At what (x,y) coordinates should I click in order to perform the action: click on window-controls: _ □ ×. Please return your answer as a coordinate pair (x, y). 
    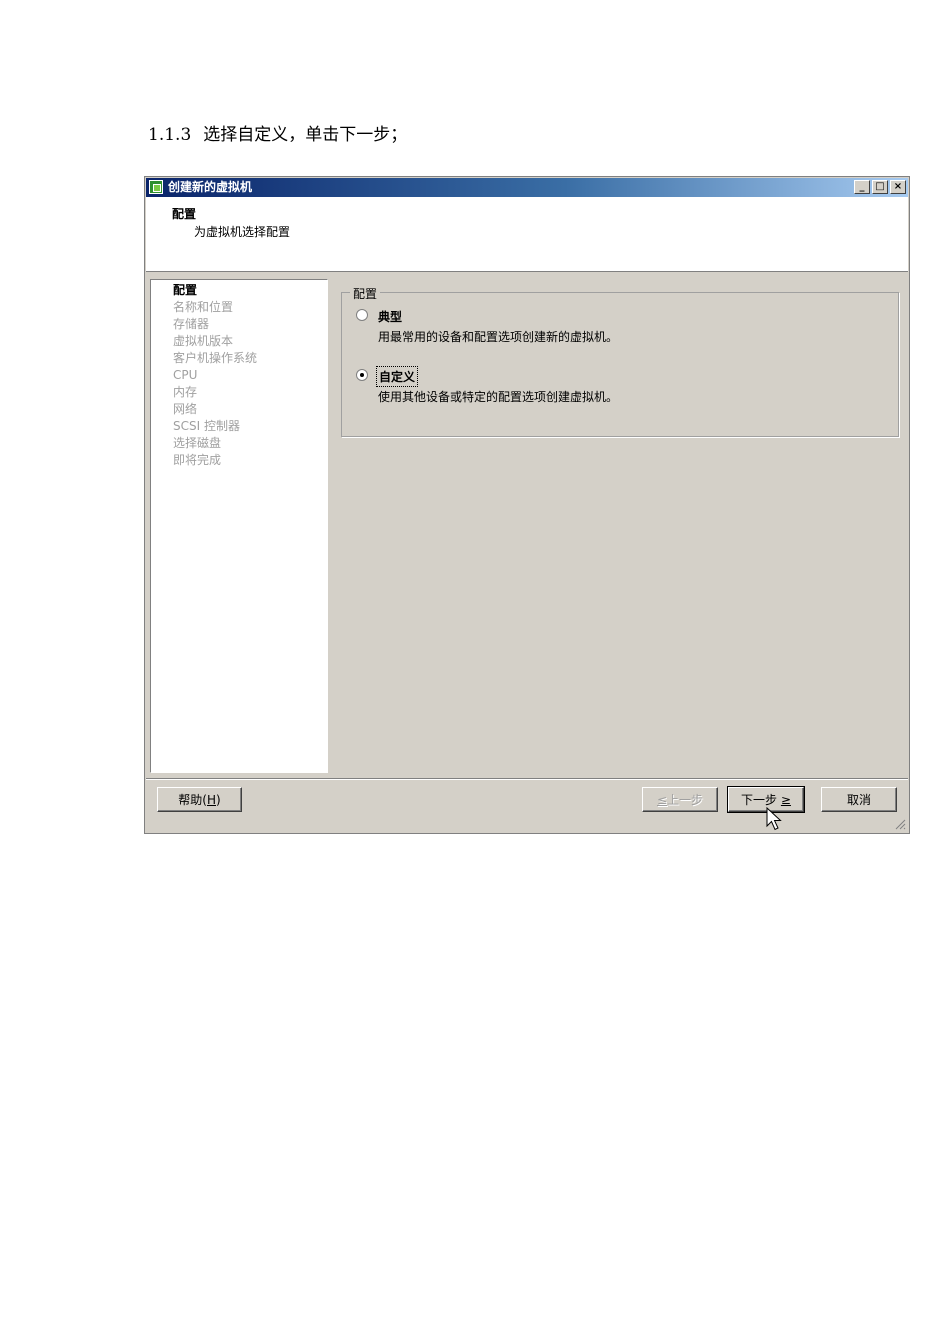
    Looking at the image, I should click on (880, 187).